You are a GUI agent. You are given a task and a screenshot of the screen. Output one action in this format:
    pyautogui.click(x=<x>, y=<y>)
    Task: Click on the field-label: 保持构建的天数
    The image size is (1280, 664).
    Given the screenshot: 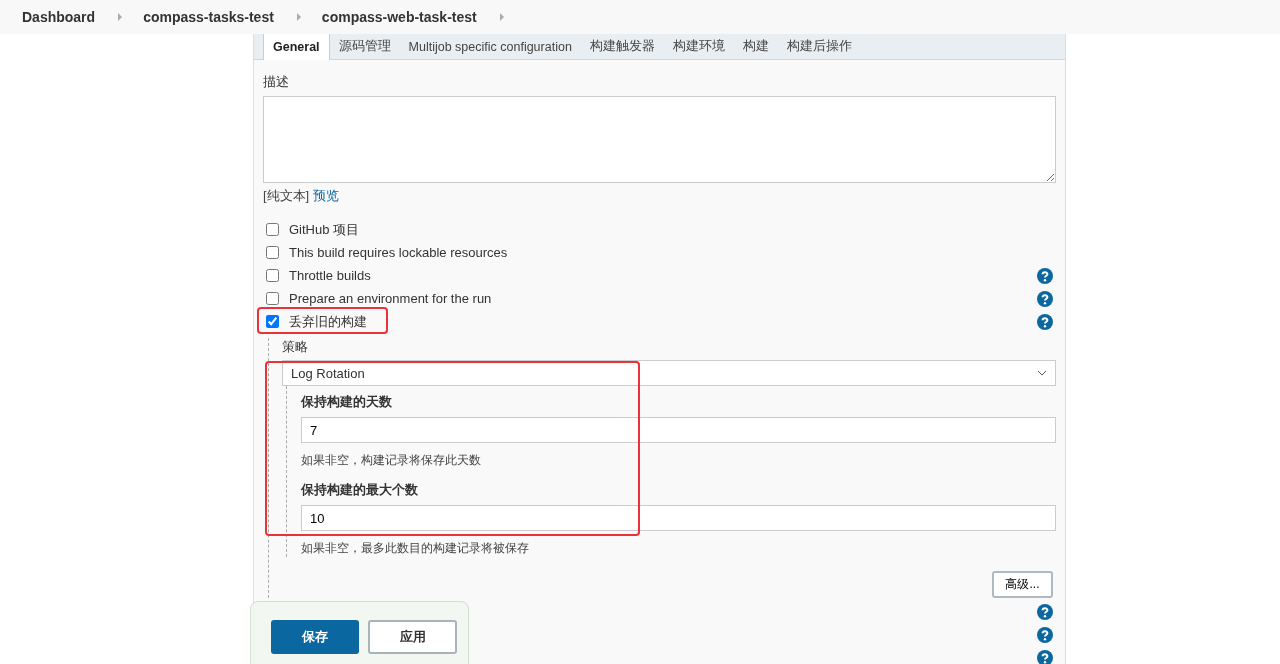 What is the action you would take?
    pyautogui.click(x=347, y=402)
    